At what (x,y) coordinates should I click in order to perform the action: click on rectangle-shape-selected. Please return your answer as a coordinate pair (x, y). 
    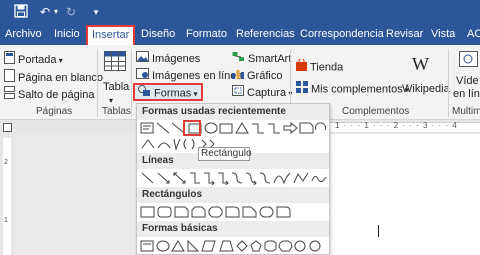
    Looking at the image, I should click on (192, 128).